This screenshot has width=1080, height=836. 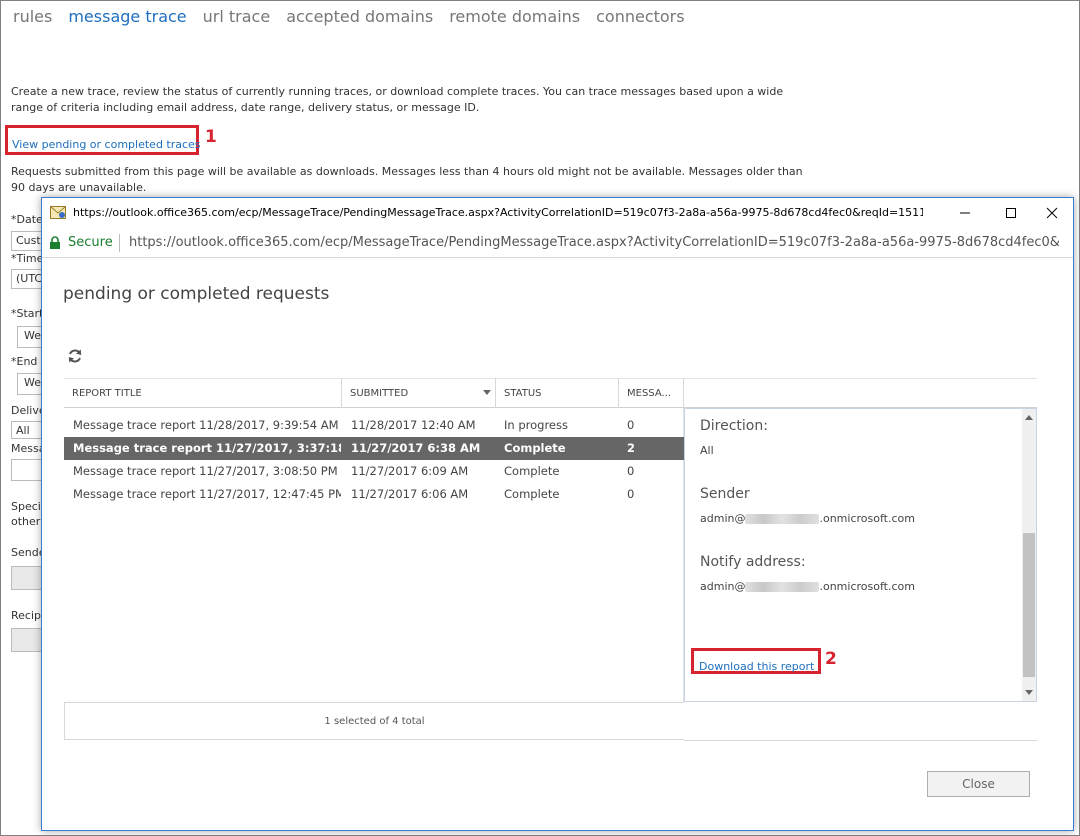 What do you see at coordinates (28, 241) in the screenshot?
I see `date-range-select: Custo` at bounding box center [28, 241].